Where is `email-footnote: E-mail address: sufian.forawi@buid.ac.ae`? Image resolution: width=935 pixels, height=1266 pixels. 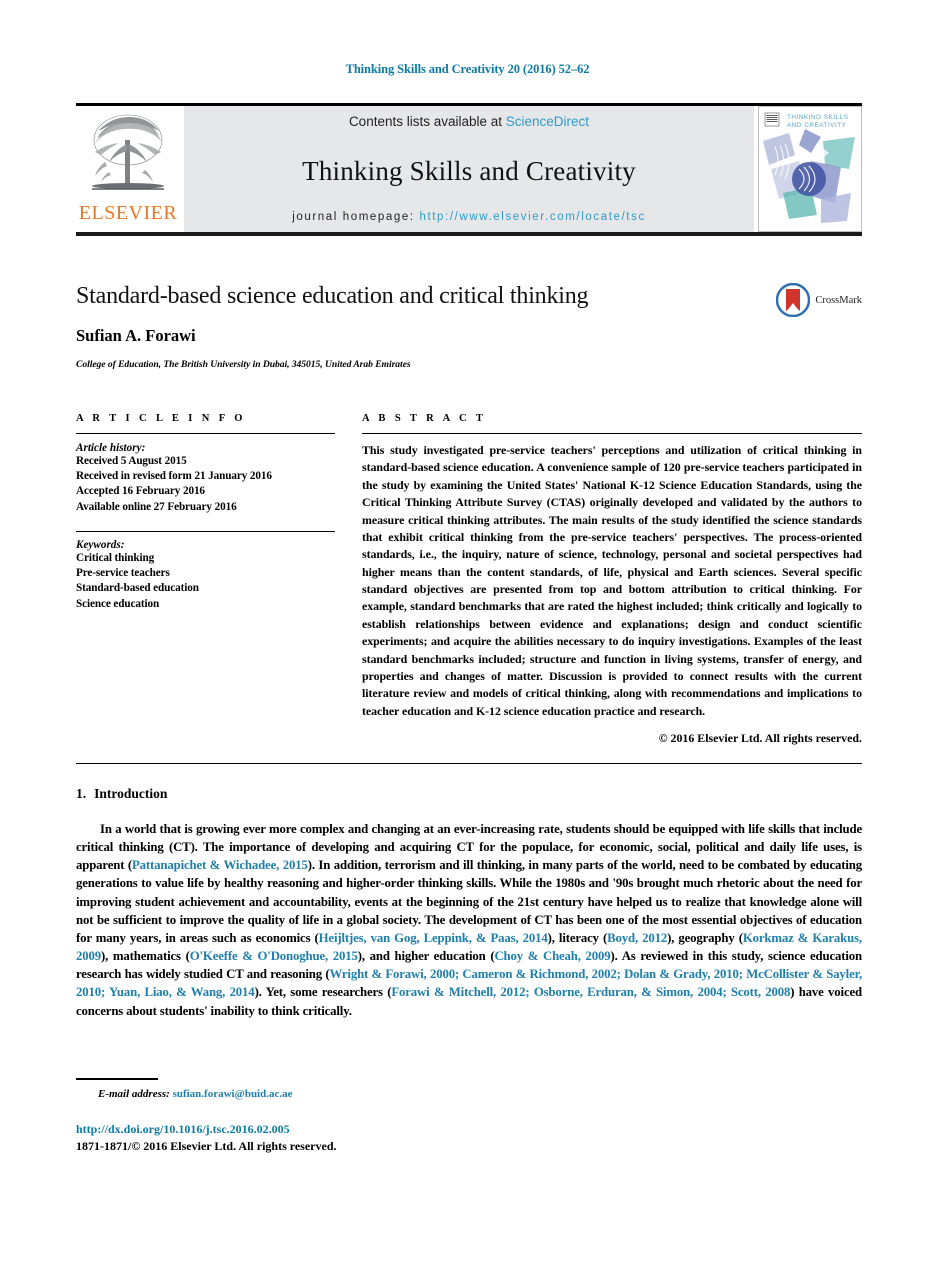 email-footnote: E-mail address: sufian.forawi@buid.ac.ae is located at coordinates (286, 1094).